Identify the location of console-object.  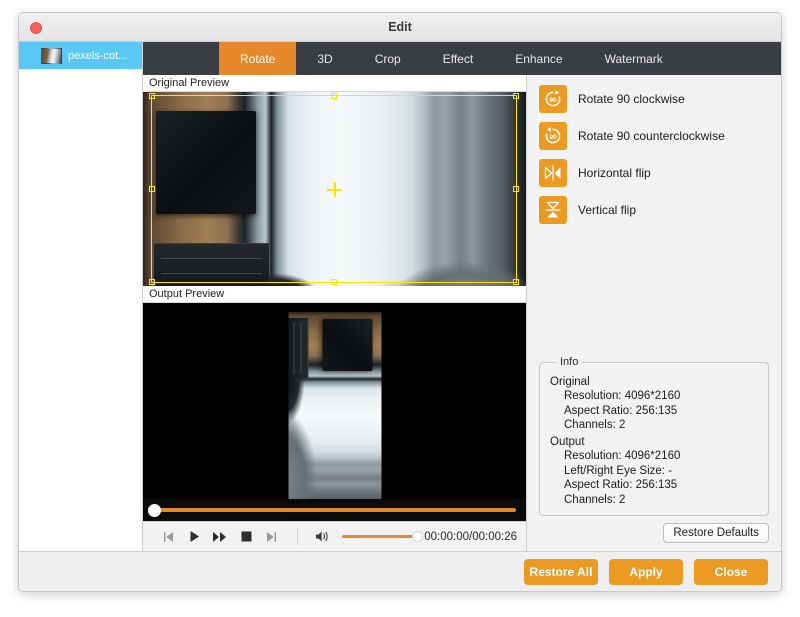
(212, 264).